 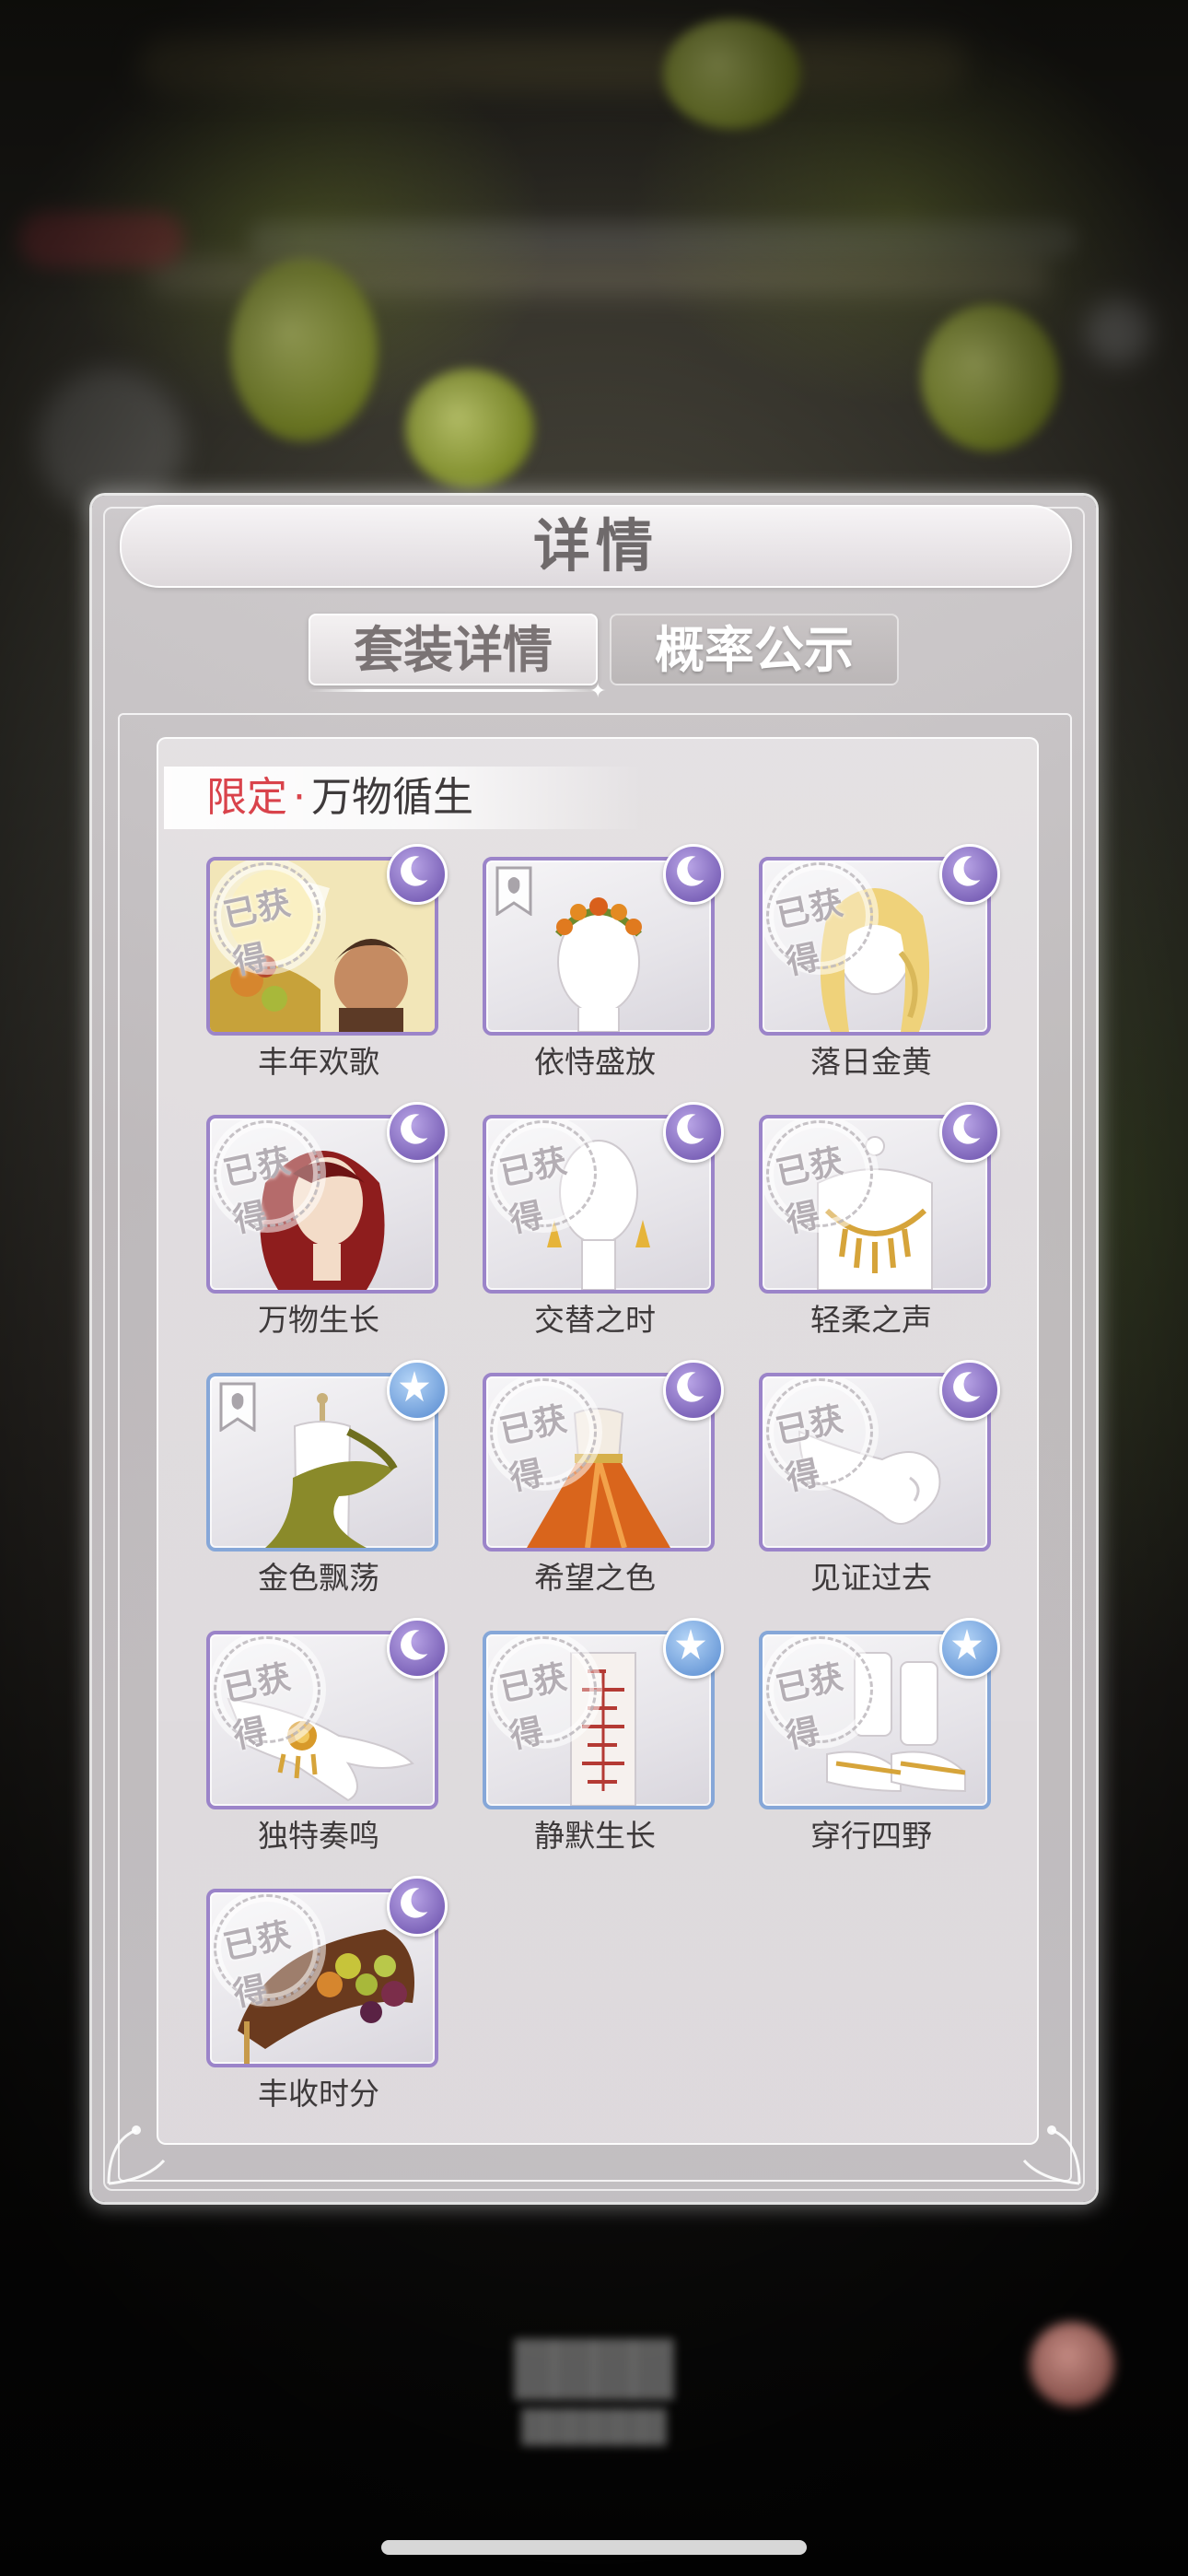 What do you see at coordinates (327, 1490) in the screenshot?
I see `outfit-item: 金色飘荡` at bounding box center [327, 1490].